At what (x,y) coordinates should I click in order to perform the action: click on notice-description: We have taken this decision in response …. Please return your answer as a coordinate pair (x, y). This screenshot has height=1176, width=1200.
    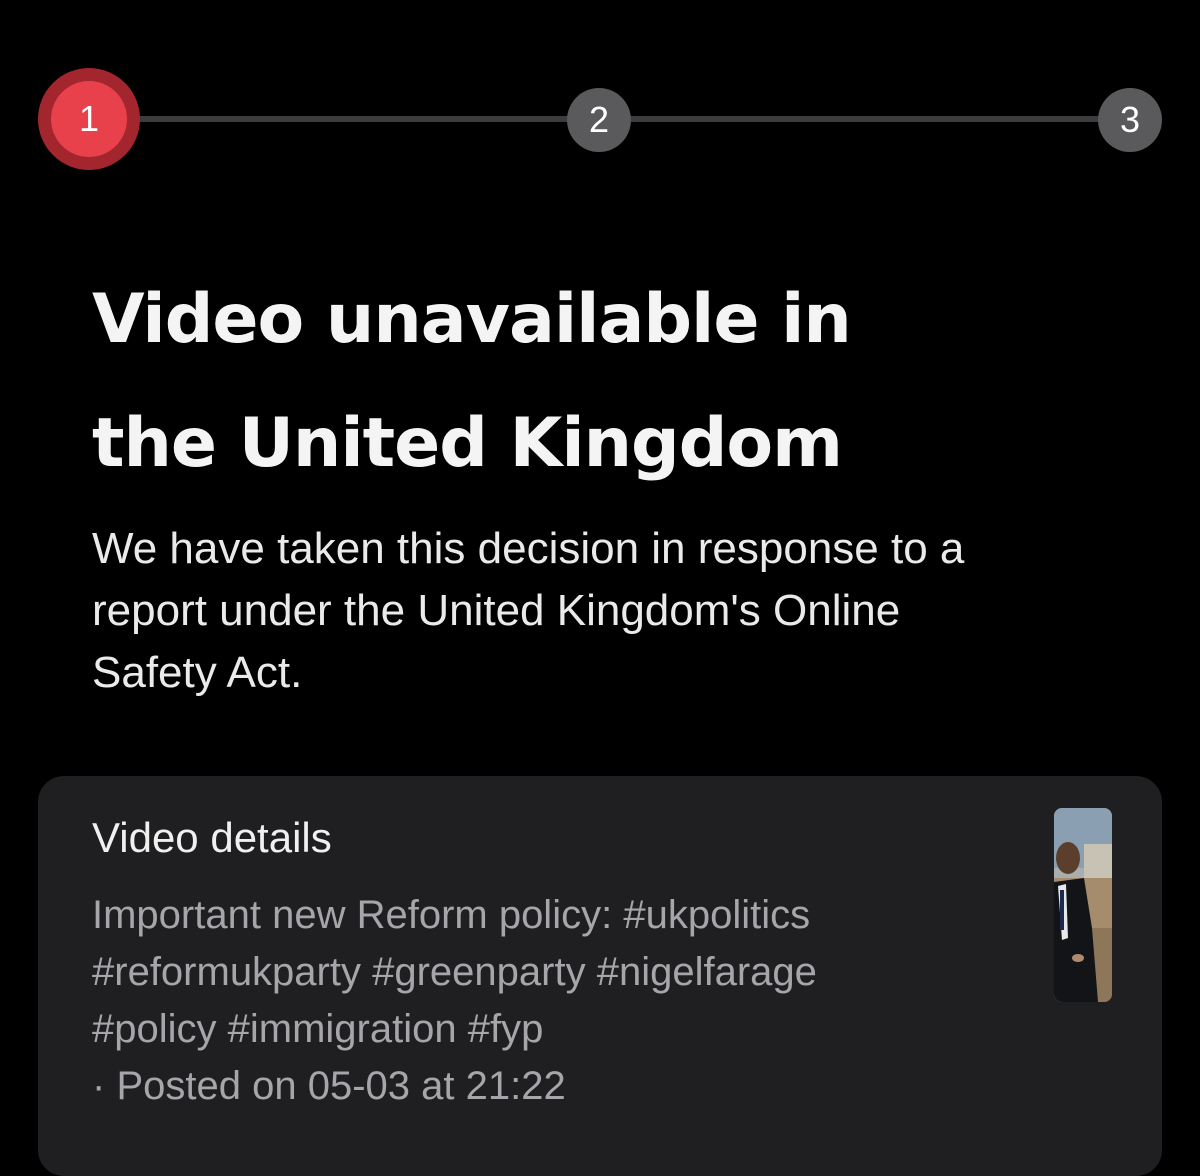
    Looking at the image, I should click on (622, 611).